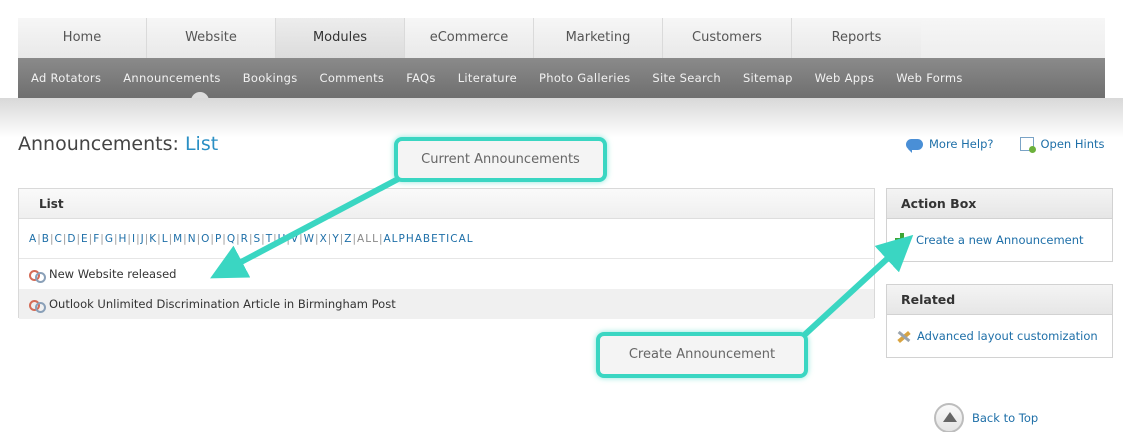 This screenshot has height=432, width=1123. Describe the element at coordinates (245, 239) in the screenshot. I see `alpha-filter-r: R` at that location.